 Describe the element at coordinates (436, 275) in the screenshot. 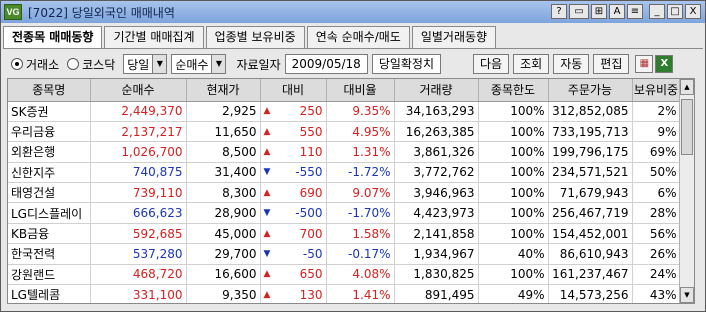

I see `cell-volume: 1,830,825` at that location.